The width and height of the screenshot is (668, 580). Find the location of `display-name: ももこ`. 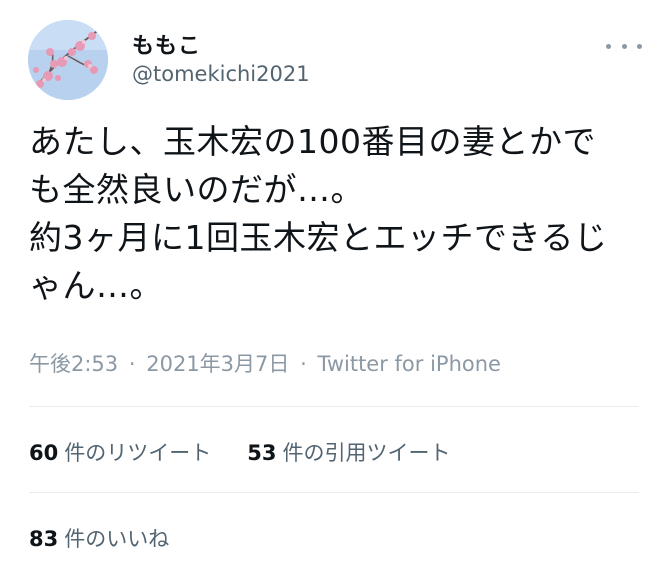

display-name: ももこ is located at coordinates (166, 44).